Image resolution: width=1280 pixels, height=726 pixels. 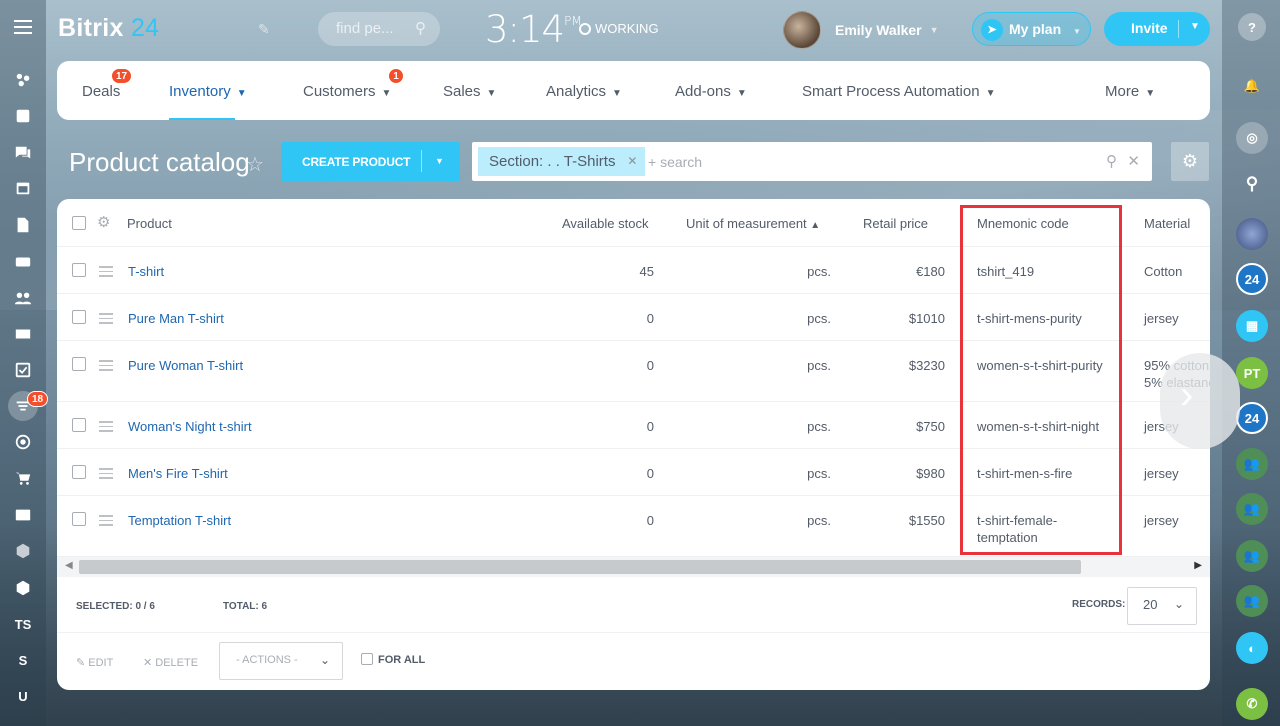 What do you see at coordinates (23, 515) in the screenshot?
I see `contact-card-icon` at bounding box center [23, 515].